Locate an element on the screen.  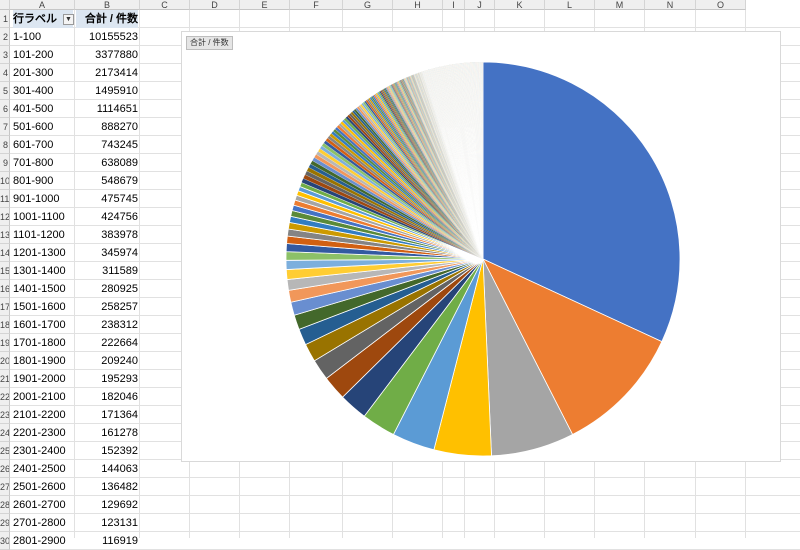
pivot-row-value: 182046 is located at coordinates (107, 397).